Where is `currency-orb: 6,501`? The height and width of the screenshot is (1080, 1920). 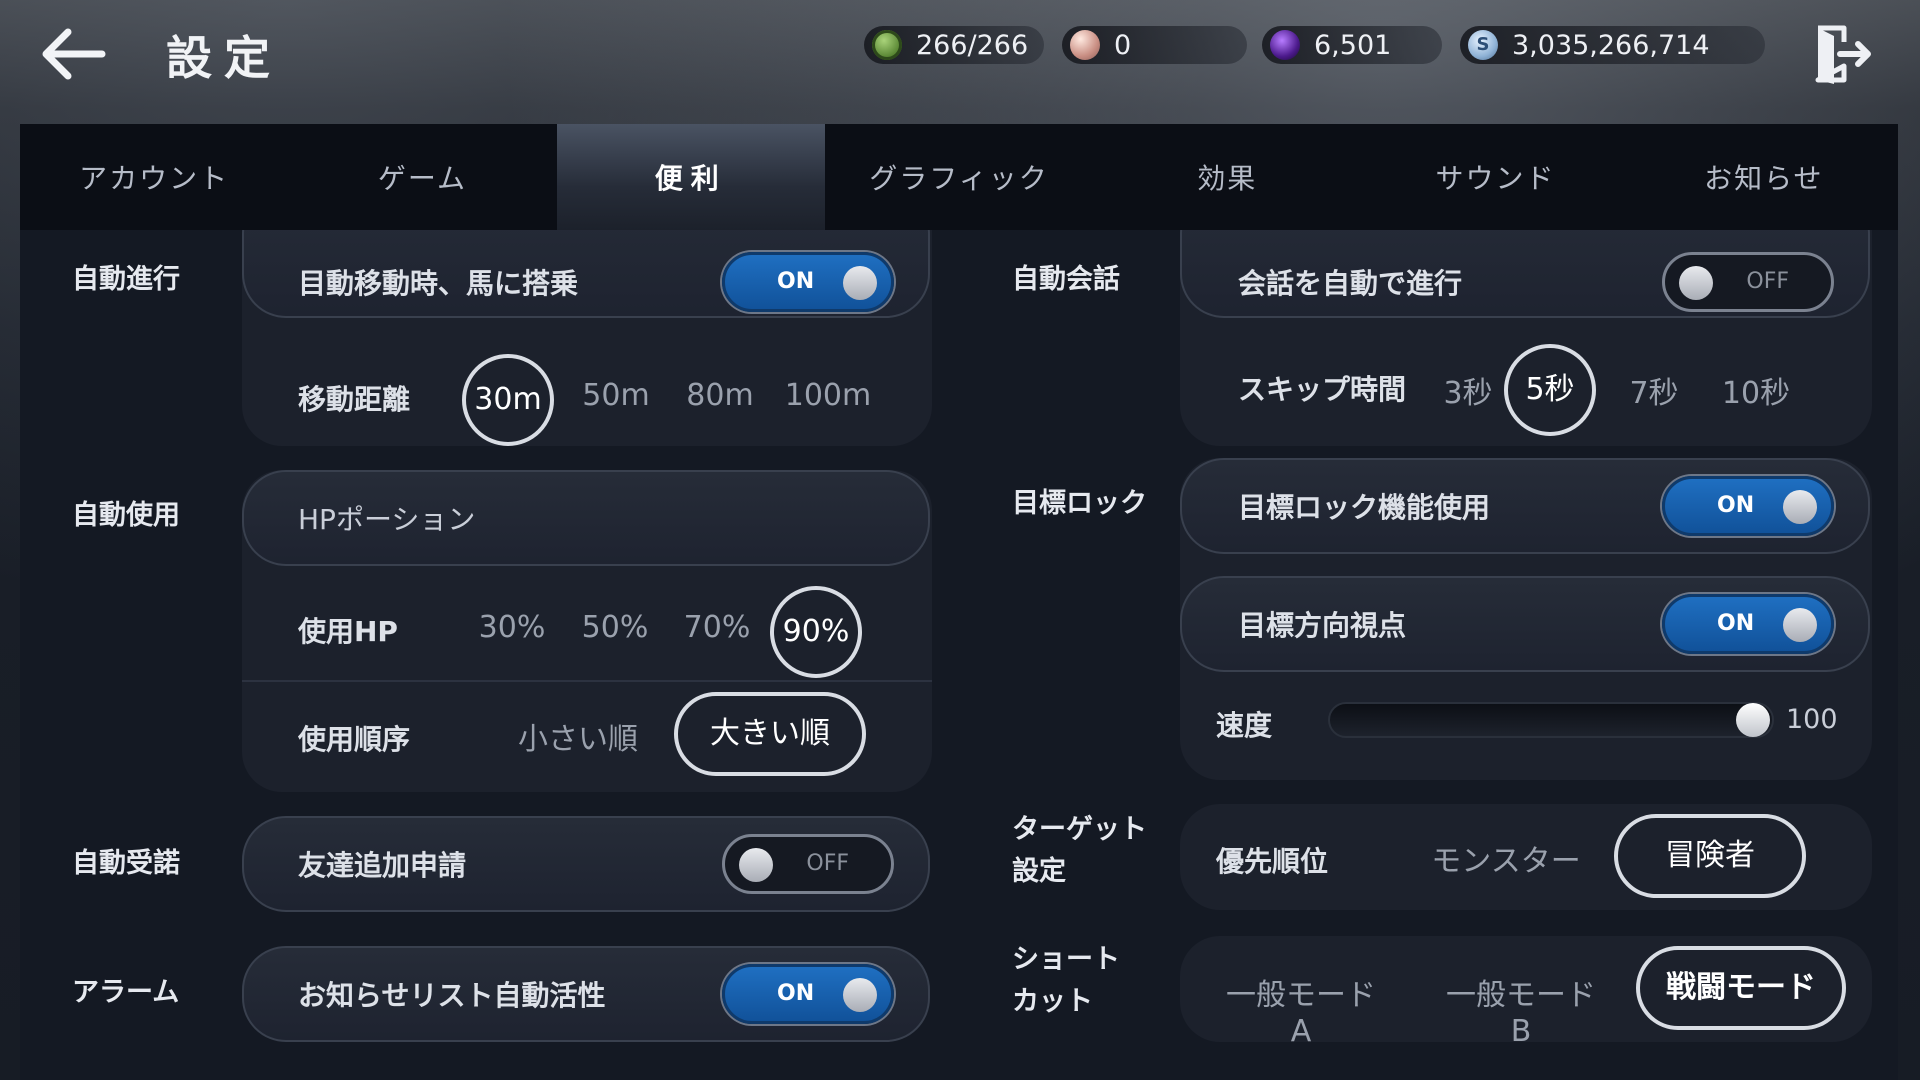
currency-orb: 6,501 is located at coordinates (1352, 45).